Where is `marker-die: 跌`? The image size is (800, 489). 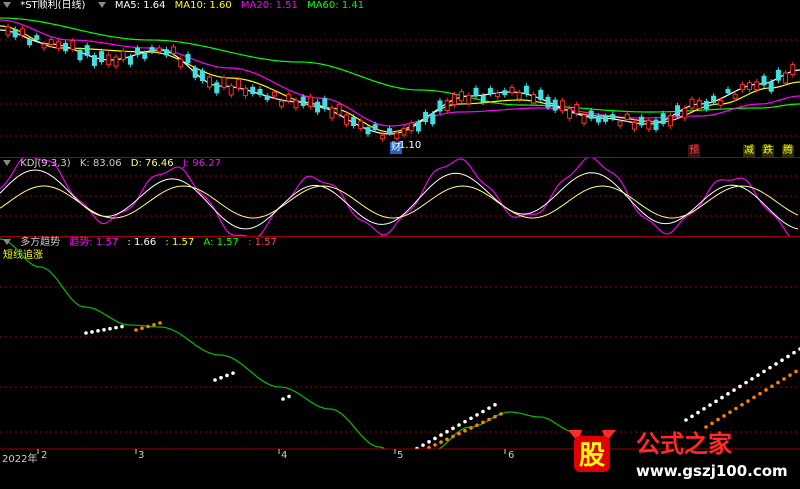
marker-die: 跌 is located at coordinates (768, 151).